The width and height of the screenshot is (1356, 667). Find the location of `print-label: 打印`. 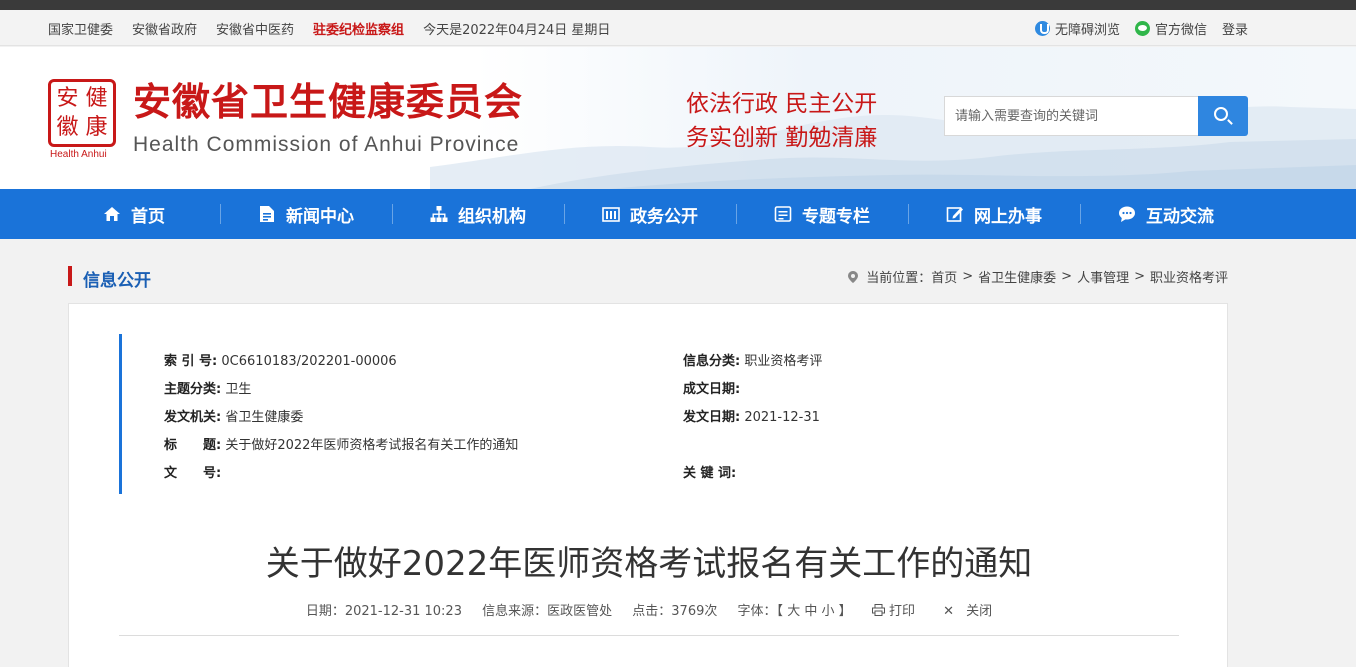

print-label: 打印 is located at coordinates (901, 611).